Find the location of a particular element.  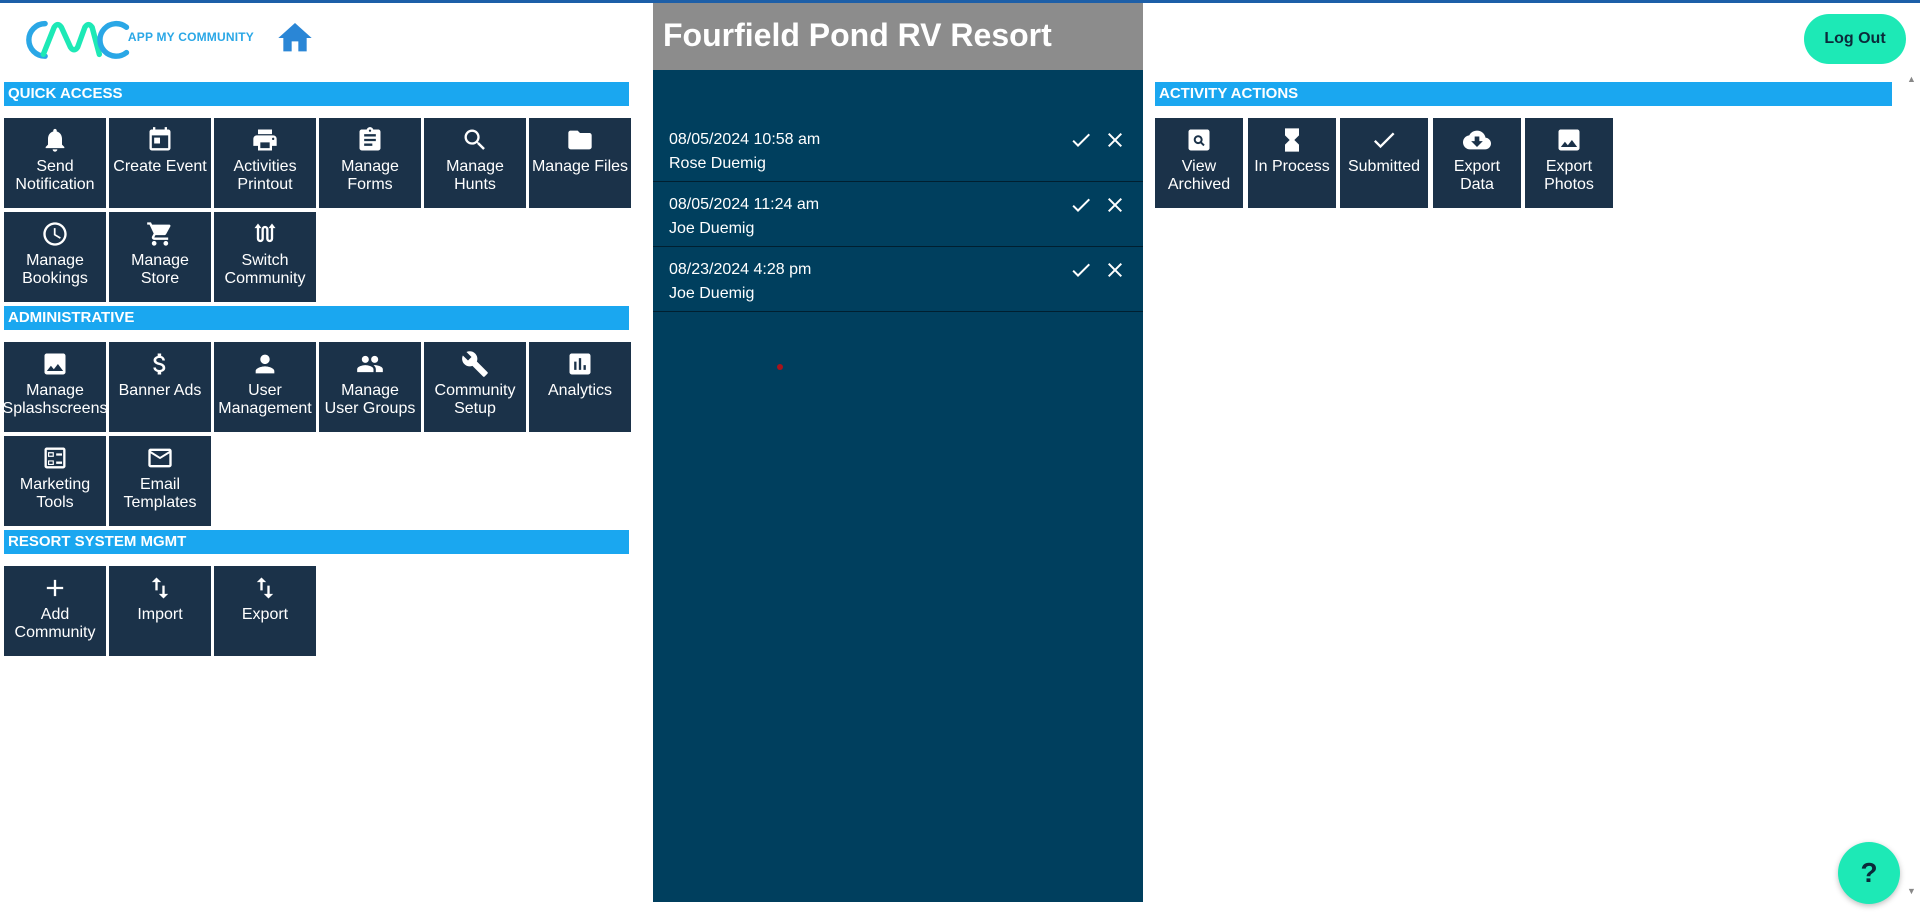

community-setup-button: Community Setup is located at coordinates (475, 387).